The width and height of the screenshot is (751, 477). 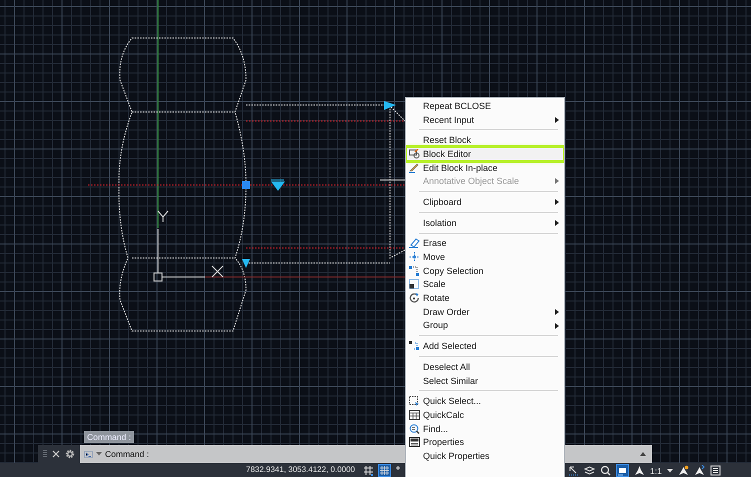 What do you see at coordinates (414, 271) in the screenshot?
I see `copy-icon` at bounding box center [414, 271].